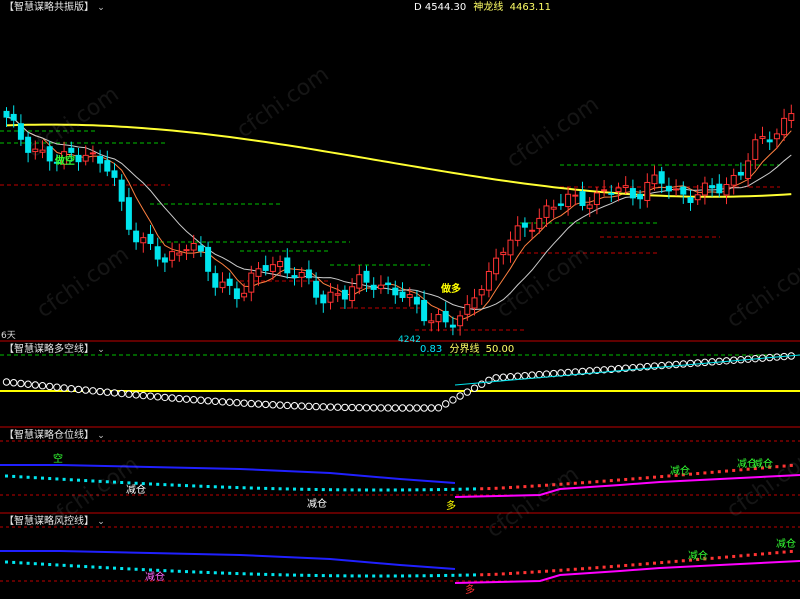 The image size is (800, 599). Describe the element at coordinates (65, 161) in the screenshot. I see `signal-sell-label: 做空` at that location.